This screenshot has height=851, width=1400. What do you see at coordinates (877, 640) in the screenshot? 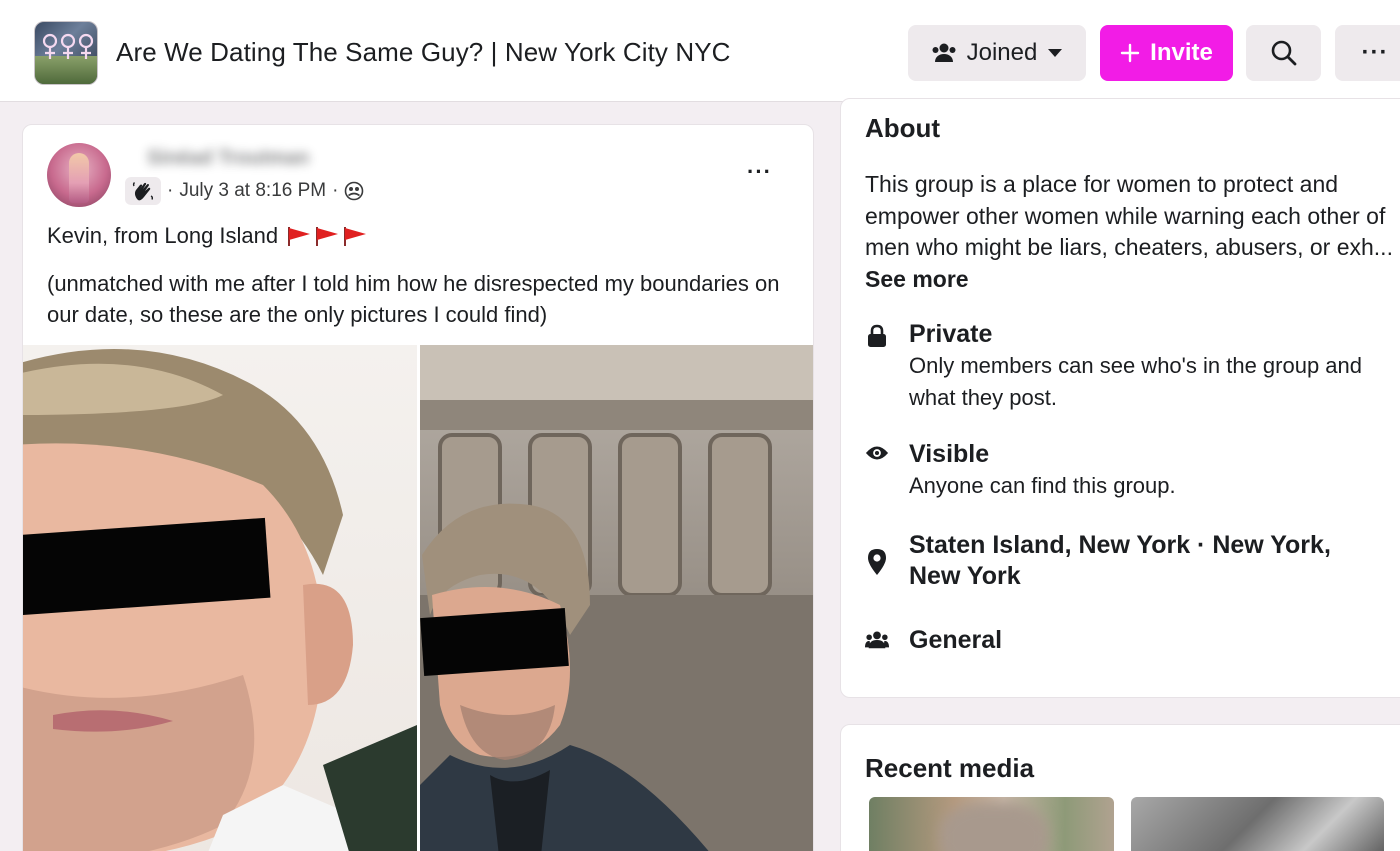
I see `people-icon` at bounding box center [877, 640].